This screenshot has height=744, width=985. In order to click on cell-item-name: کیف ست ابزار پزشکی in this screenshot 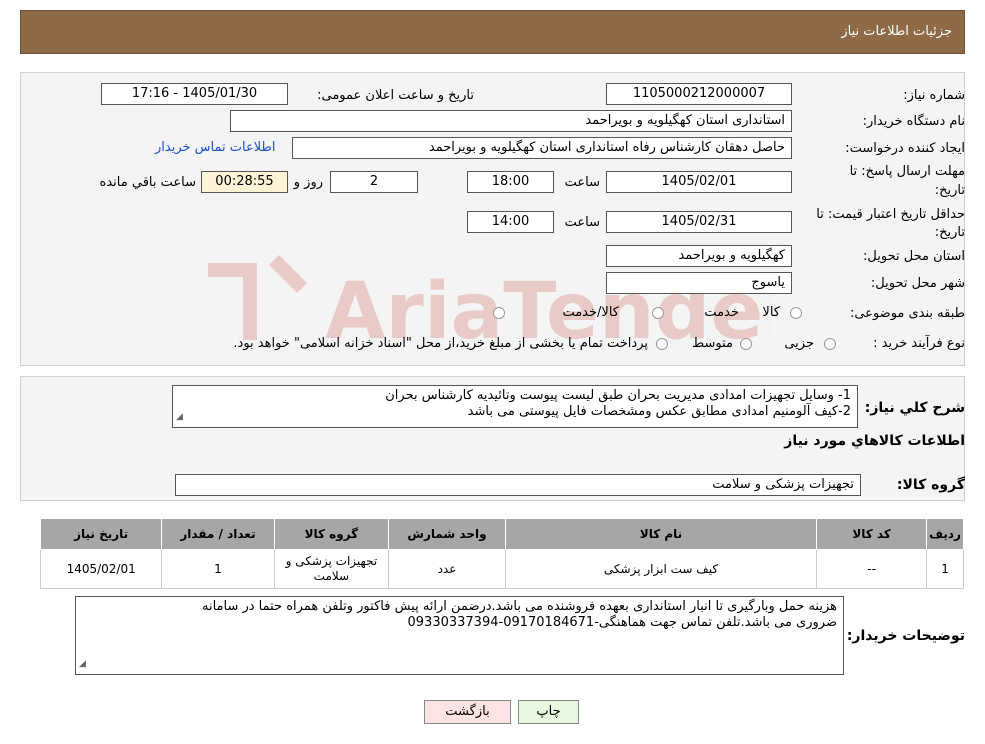, I will do `click(661, 569)`.